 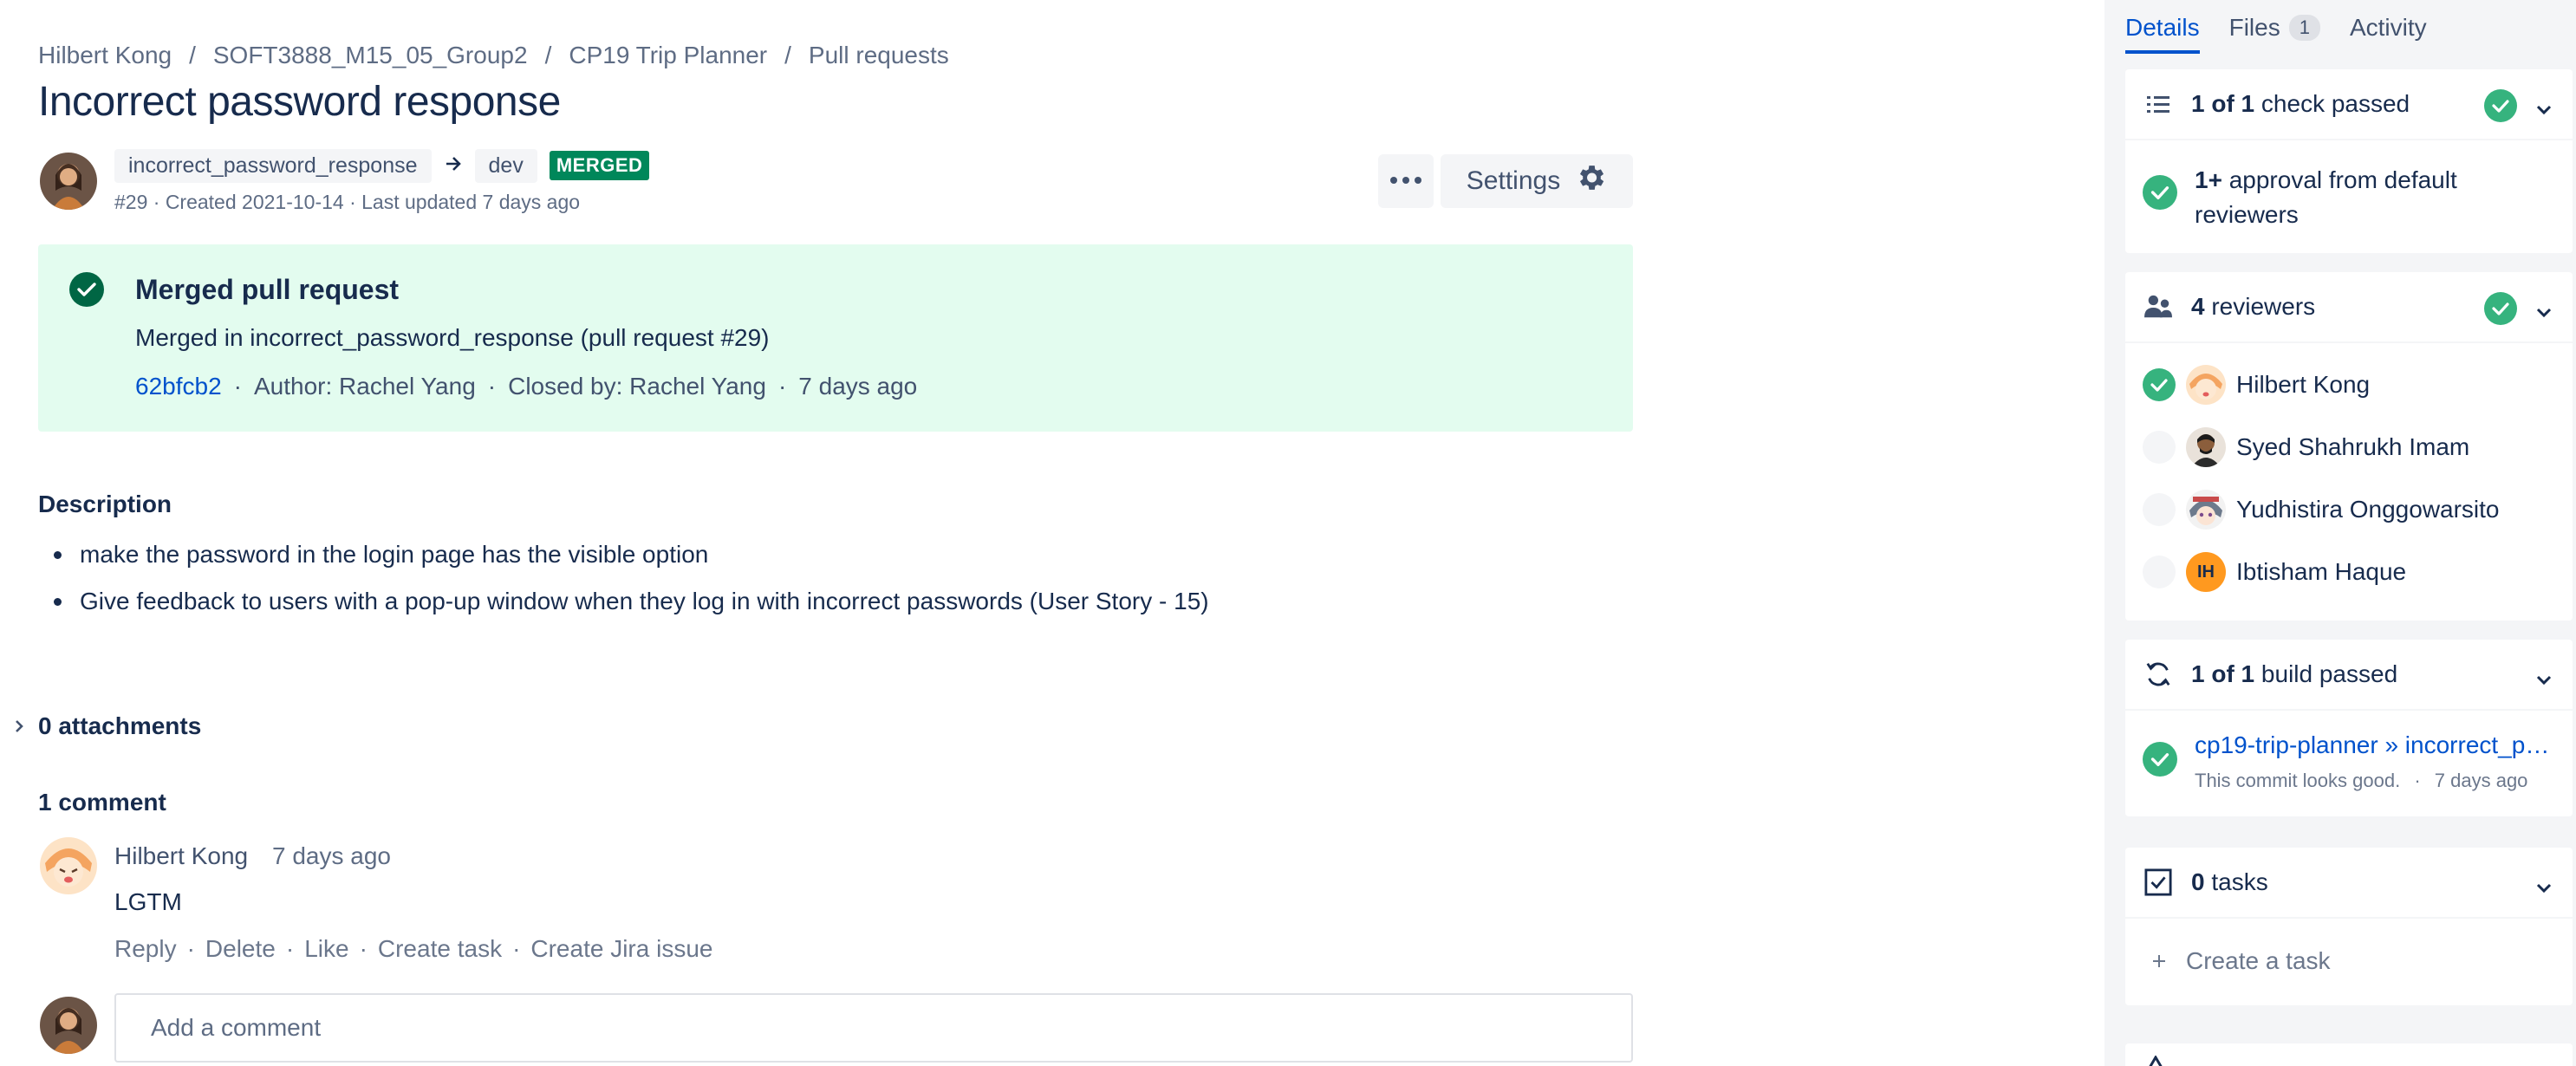 What do you see at coordinates (326, 949) in the screenshot?
I see `like-button: Like` at bounding box center [326, 949].